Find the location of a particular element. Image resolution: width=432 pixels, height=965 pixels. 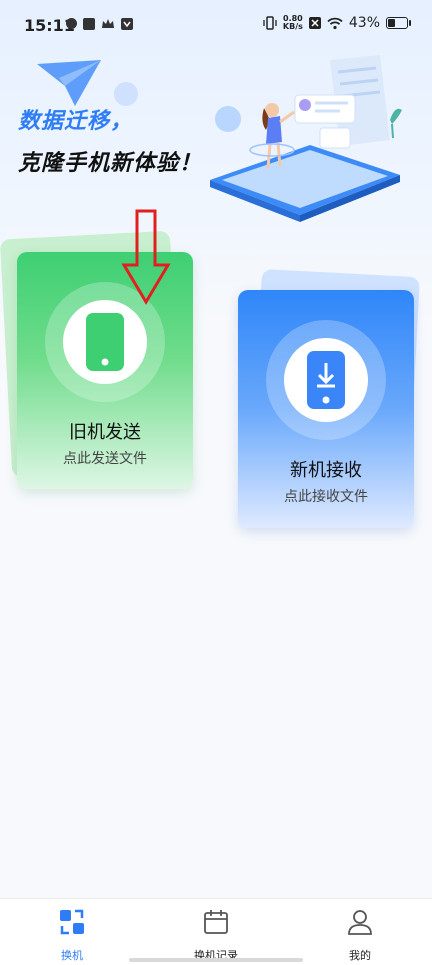

nav-label-mine: 我的 is located at coordinates (360, 955).